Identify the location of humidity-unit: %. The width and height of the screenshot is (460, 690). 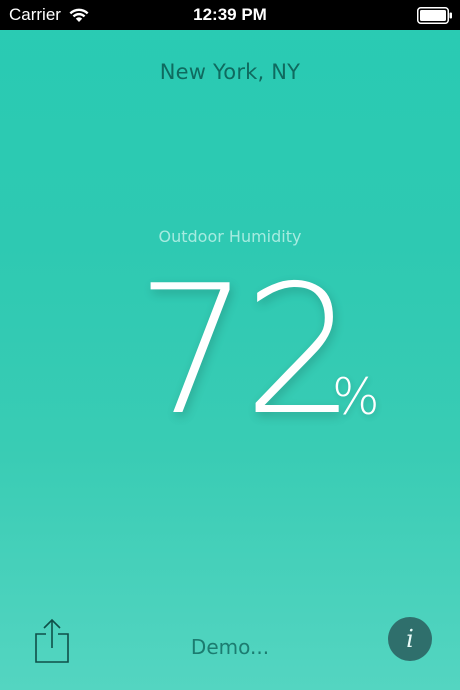
(356, 397).